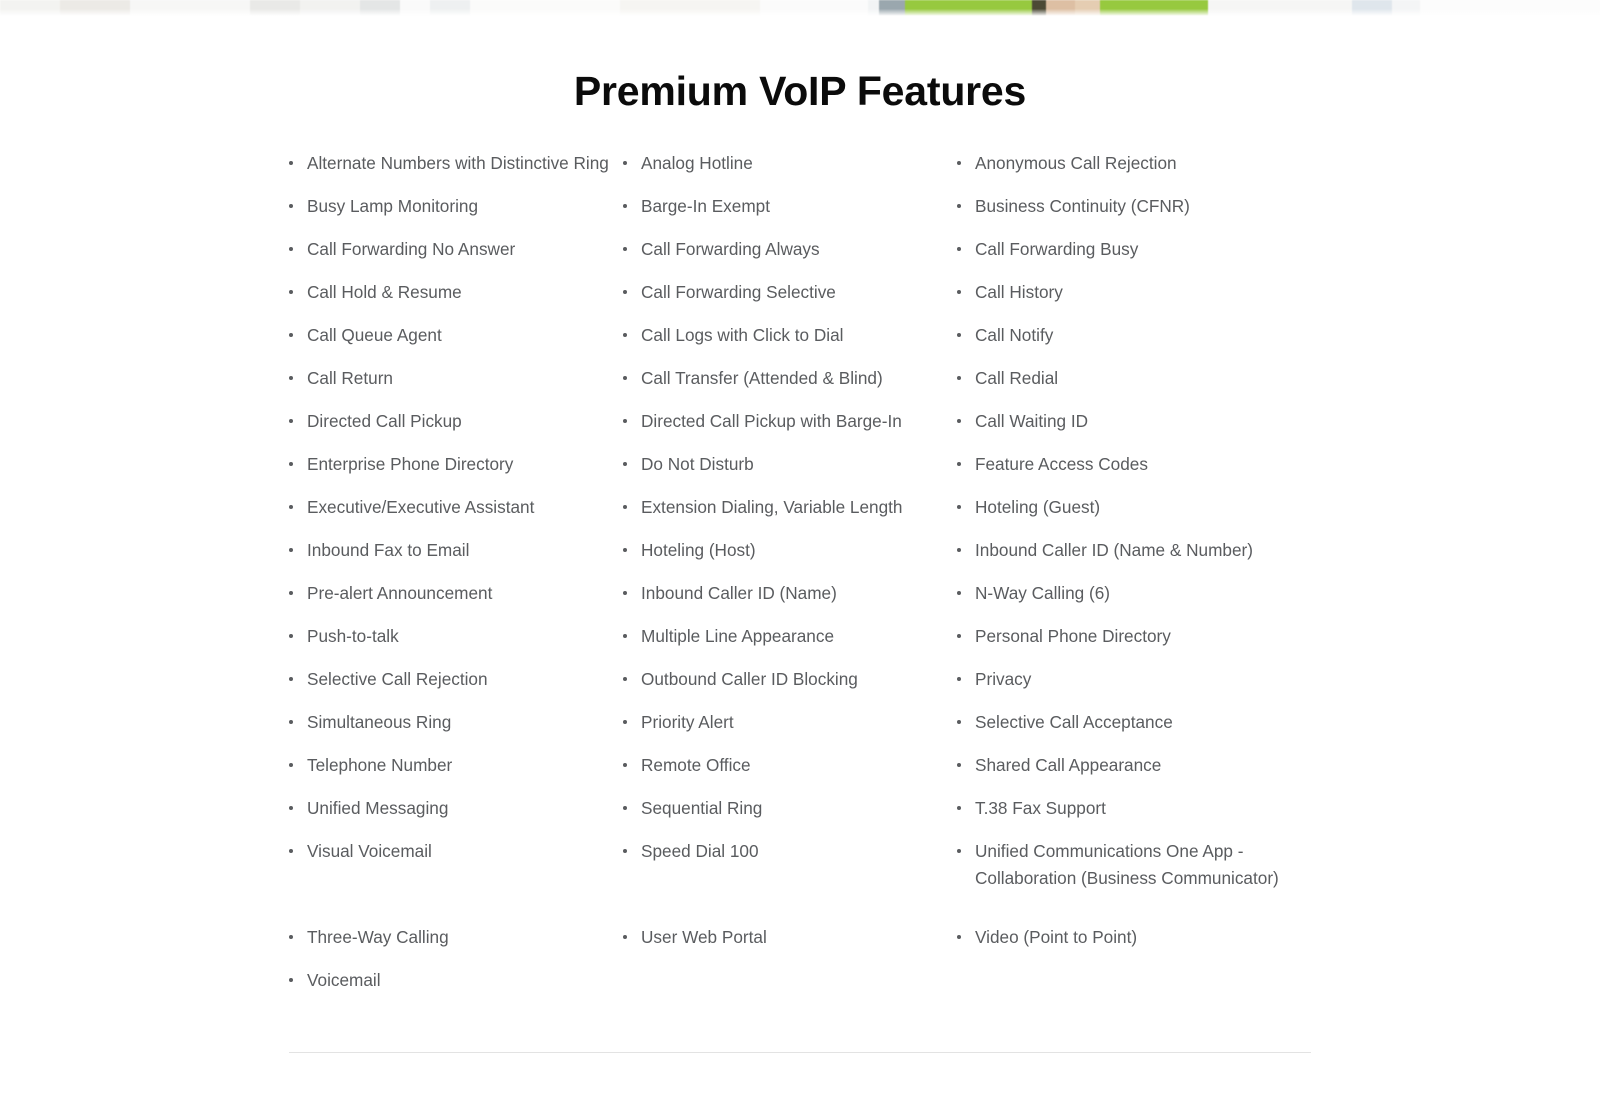 The image size is (1600, 1098). What do you see at coordinates (697, 163) in the screenshot?
I see `feature-item-label: Analog Hotline` at bounding box center [697, 163].